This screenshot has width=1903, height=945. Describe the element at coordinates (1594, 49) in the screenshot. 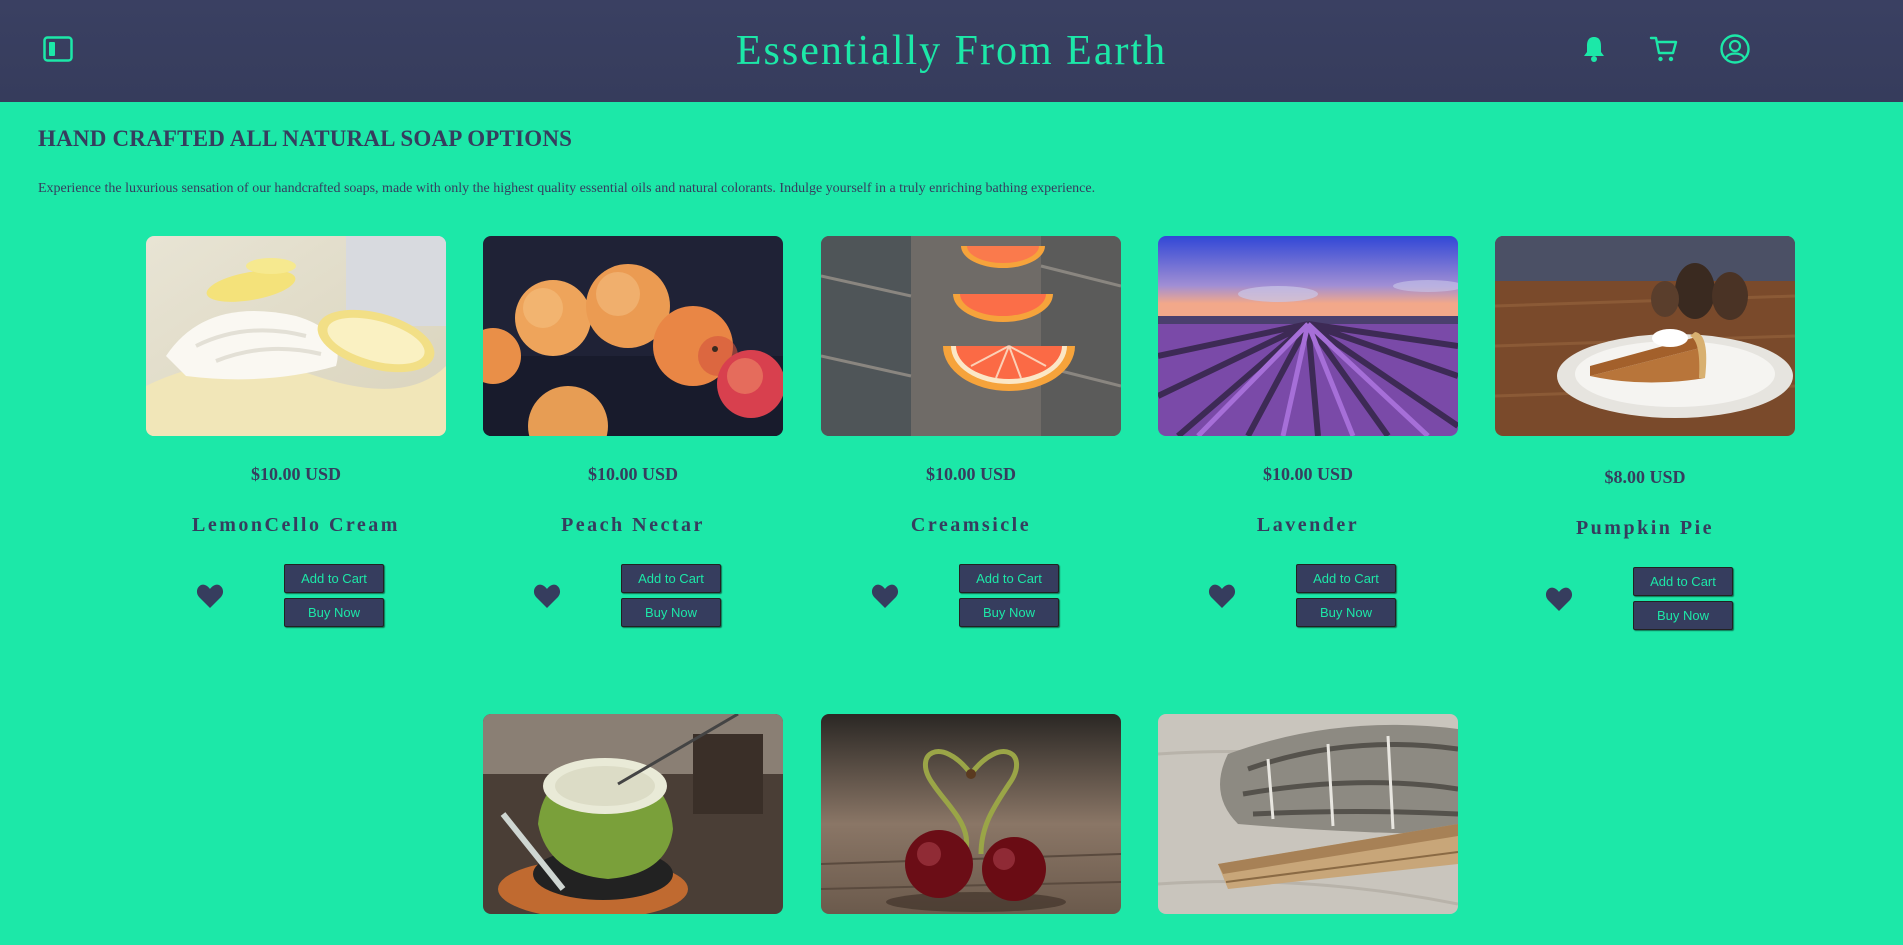

I see `bell-icon` at that location.